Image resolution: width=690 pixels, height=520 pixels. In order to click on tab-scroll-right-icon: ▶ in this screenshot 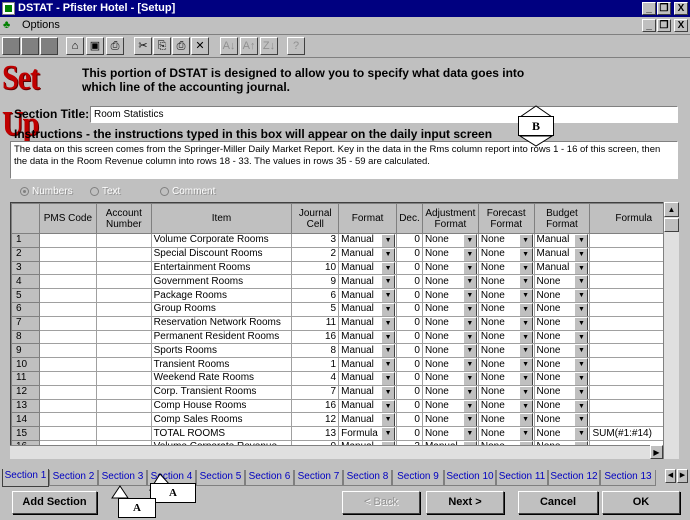, I will do `click(682, 476)`.